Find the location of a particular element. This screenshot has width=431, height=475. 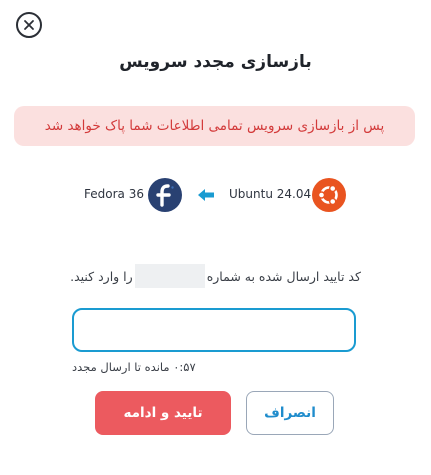

close-button is located at coordinates (29, 25).